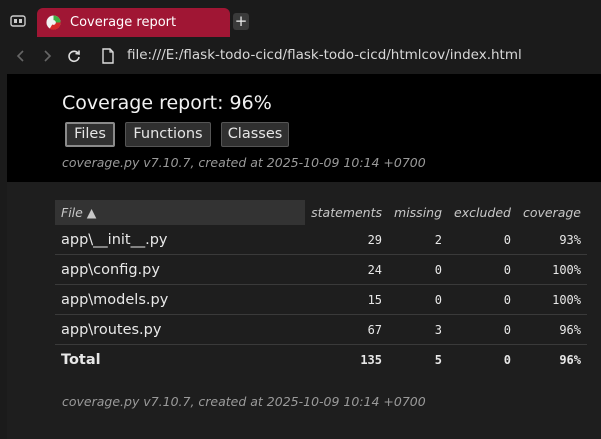 This screenshot has width=601, height=439. What do you see at coordinates (418, 240) in the screenshot?
I see `missing-cell: 2` at bounding box center [418, 240].